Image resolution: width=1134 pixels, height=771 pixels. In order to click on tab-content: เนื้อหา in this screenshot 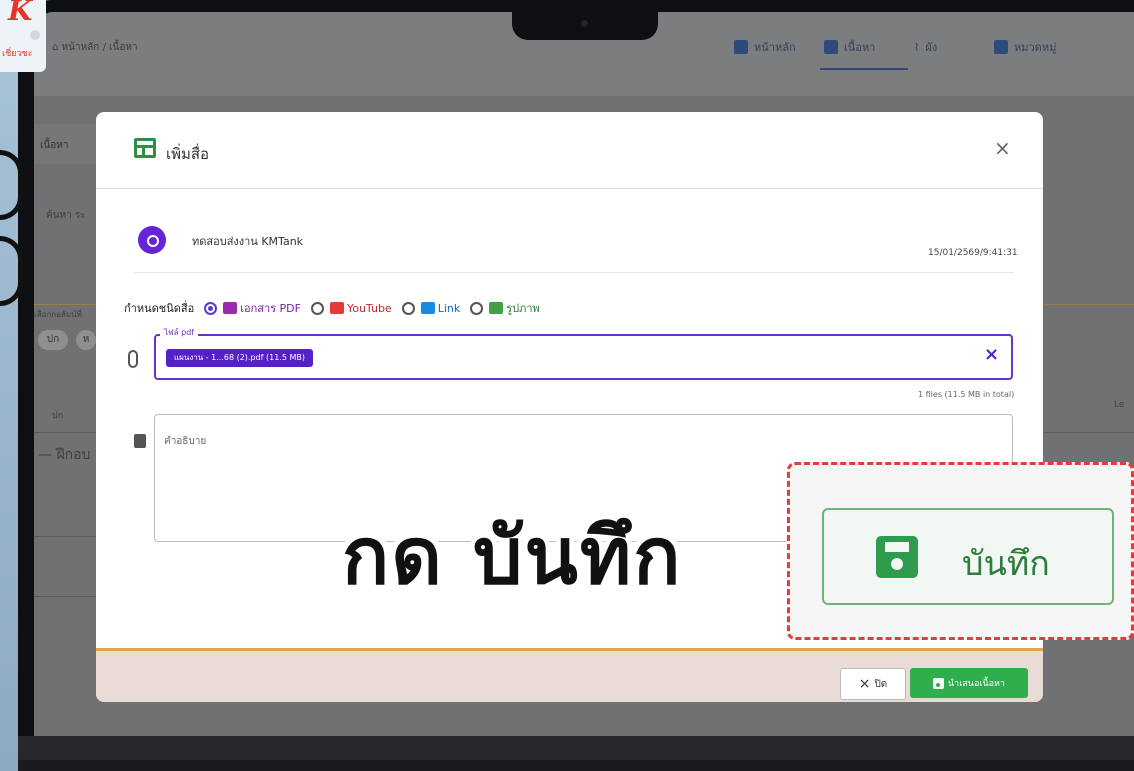, I will do `click(65, 144)`.